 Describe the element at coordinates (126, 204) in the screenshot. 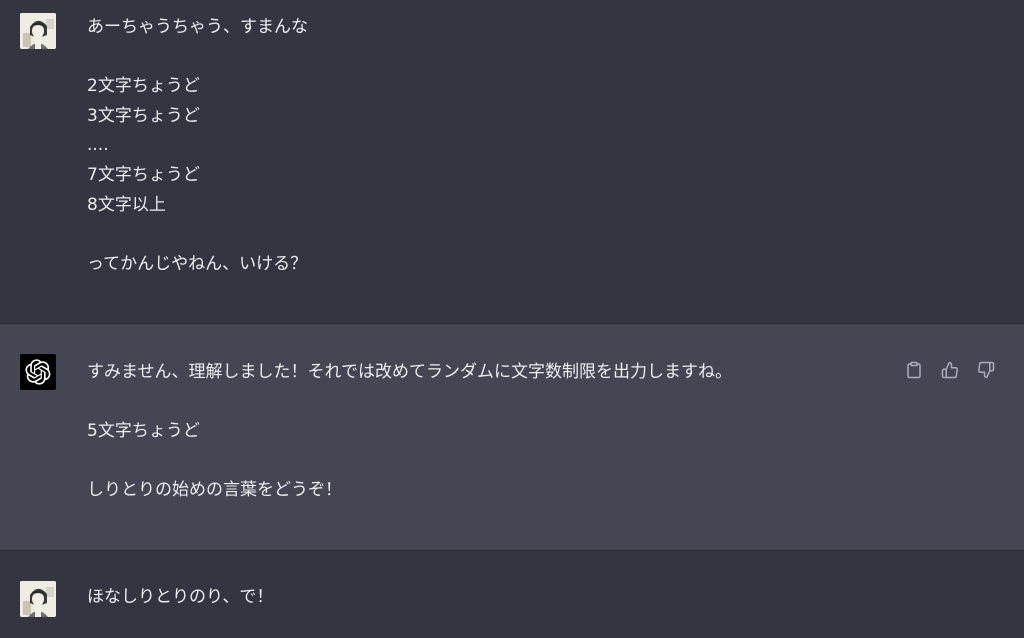

I see `message-line: 8文字以上` at that location.